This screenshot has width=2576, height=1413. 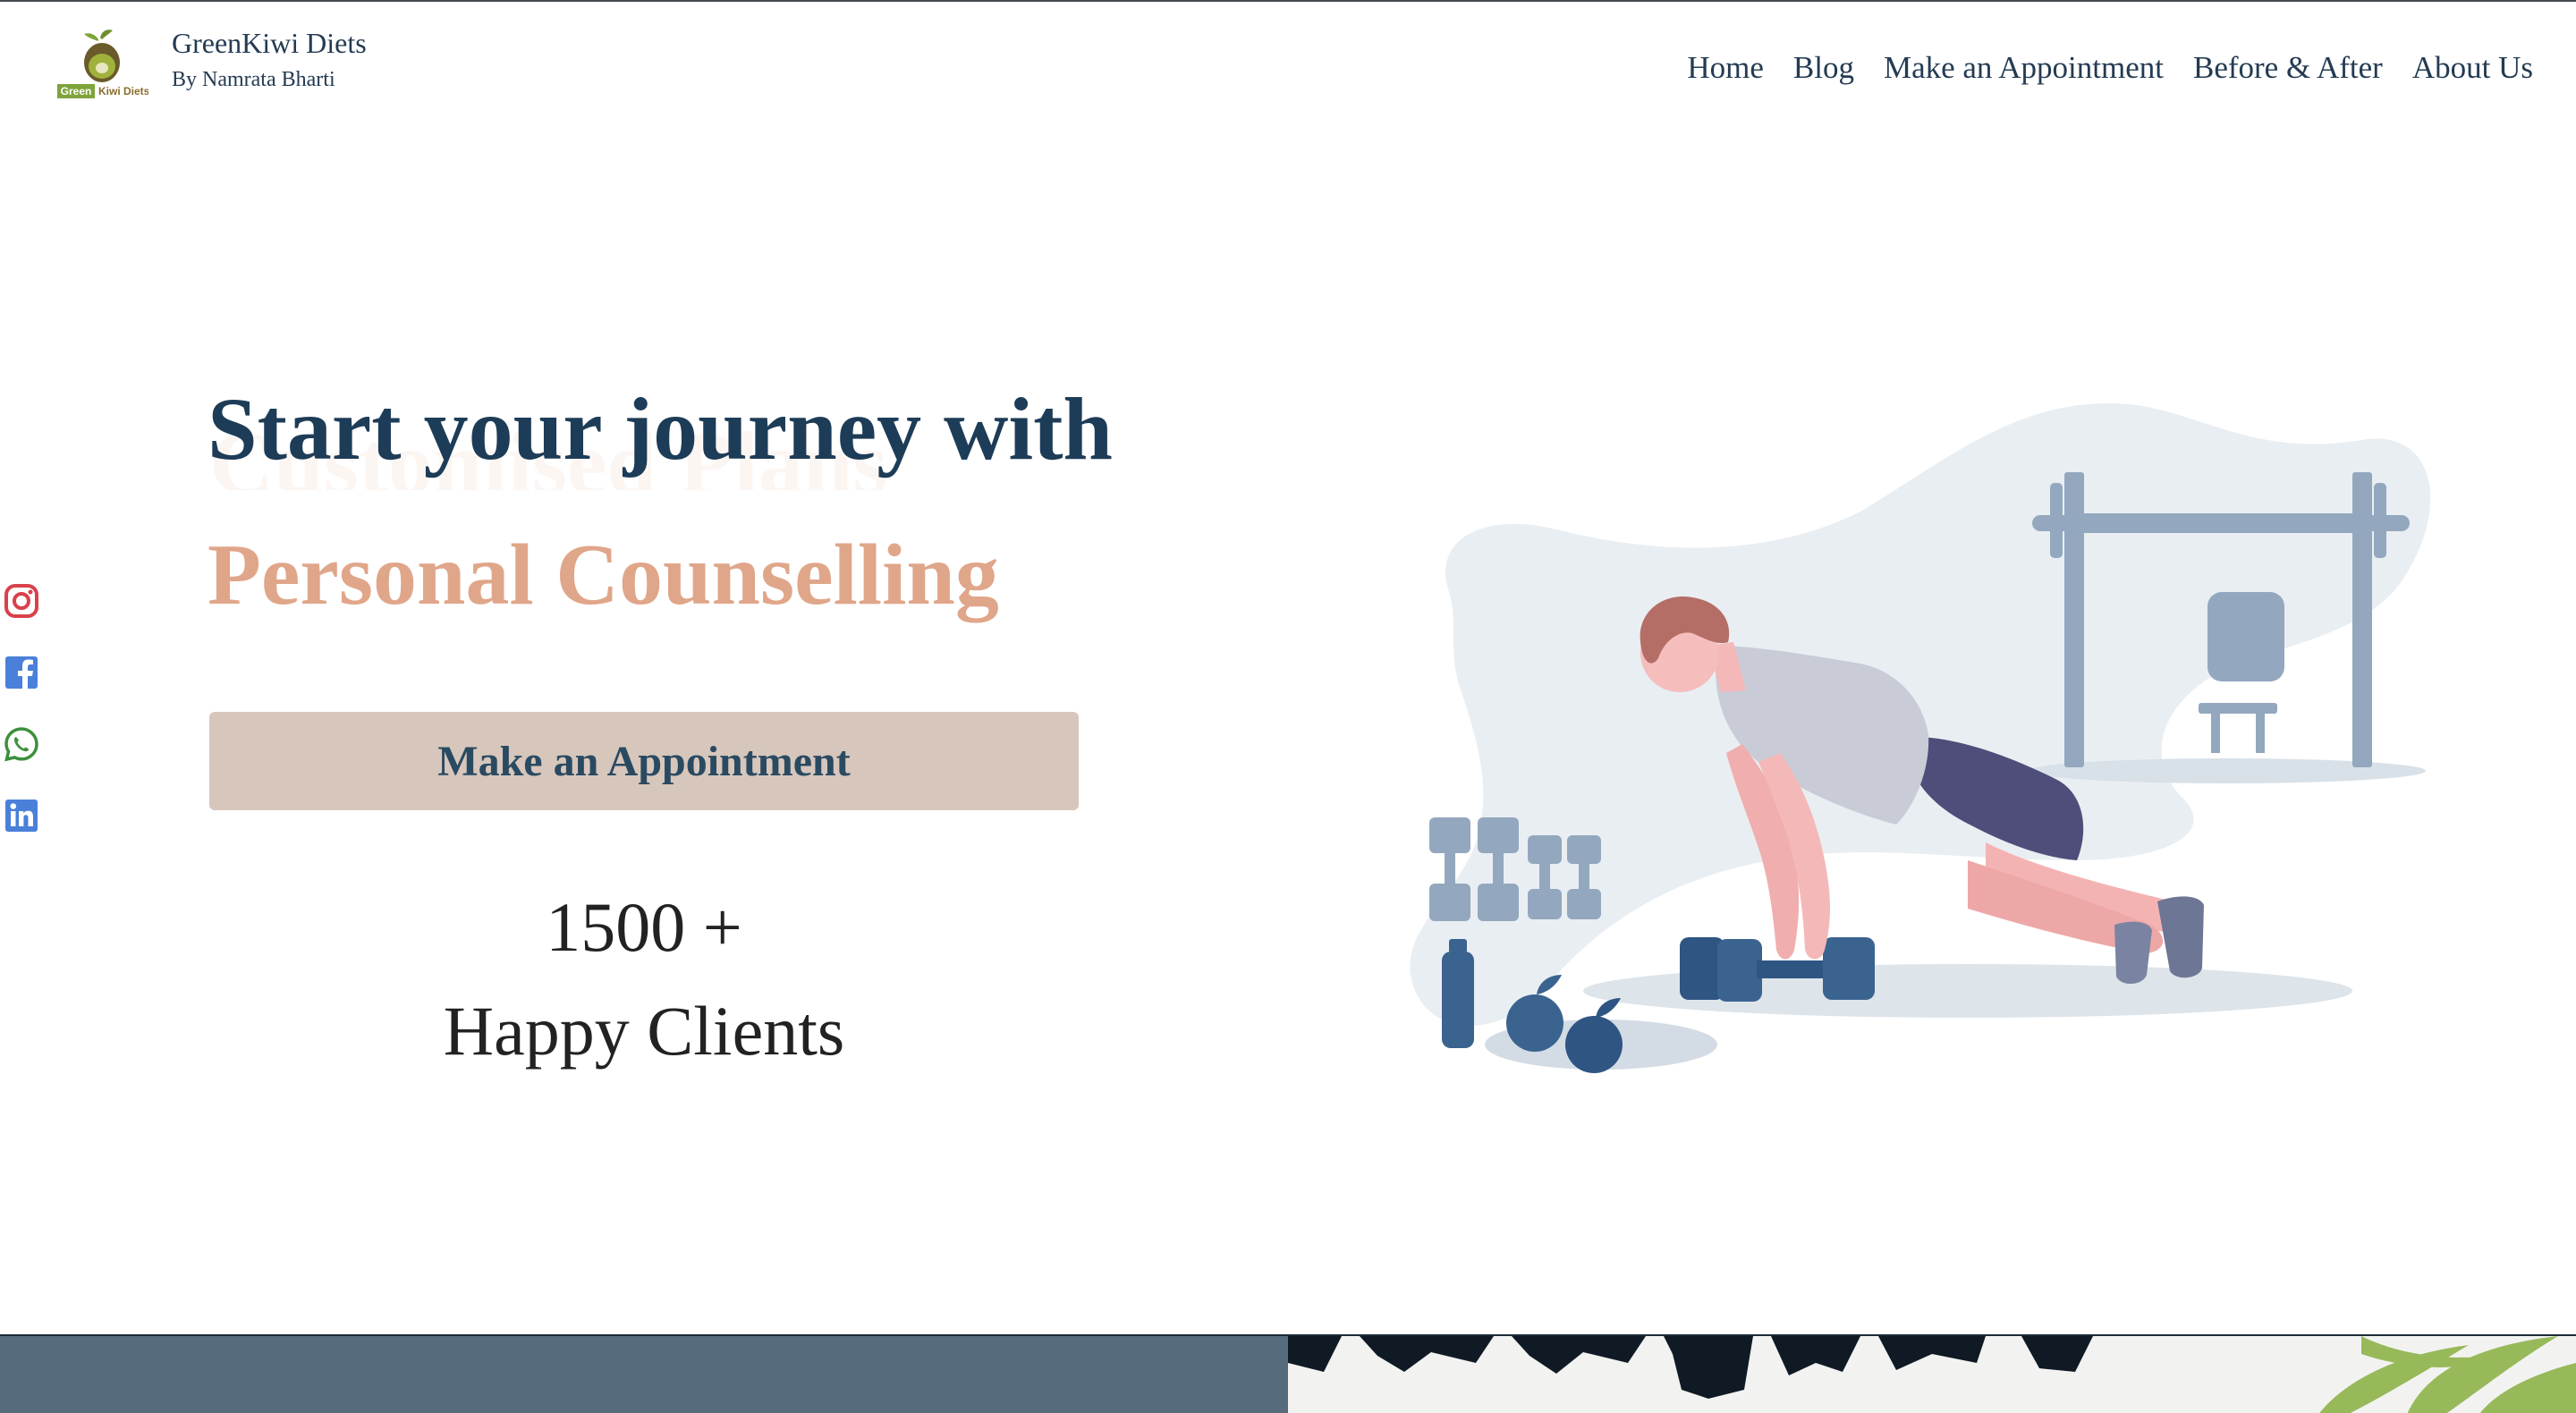 What do you see at coordinates (21, 672) in the screenshot?
I see `facebook-icon` at bounding box center [21, 672].